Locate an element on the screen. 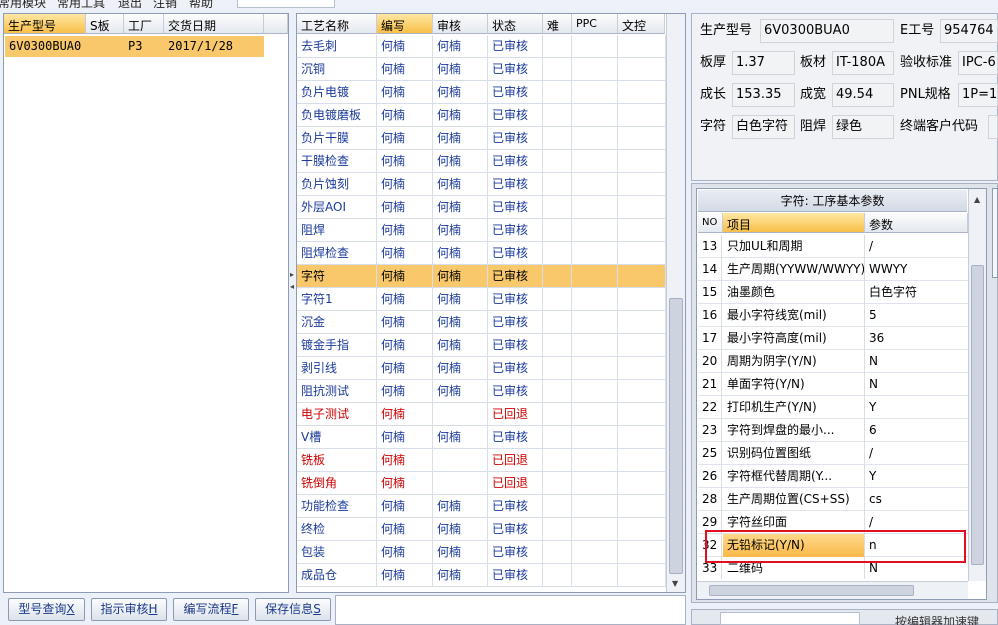 The width and height of the screenshot is (998, 625). char-field: 白色字符 is located at coordinates (763, 127).